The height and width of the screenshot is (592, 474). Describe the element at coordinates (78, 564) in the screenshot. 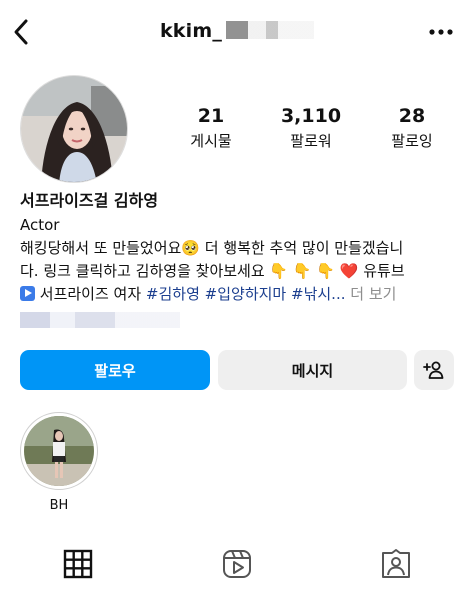

I see `grid-icon` at that location.